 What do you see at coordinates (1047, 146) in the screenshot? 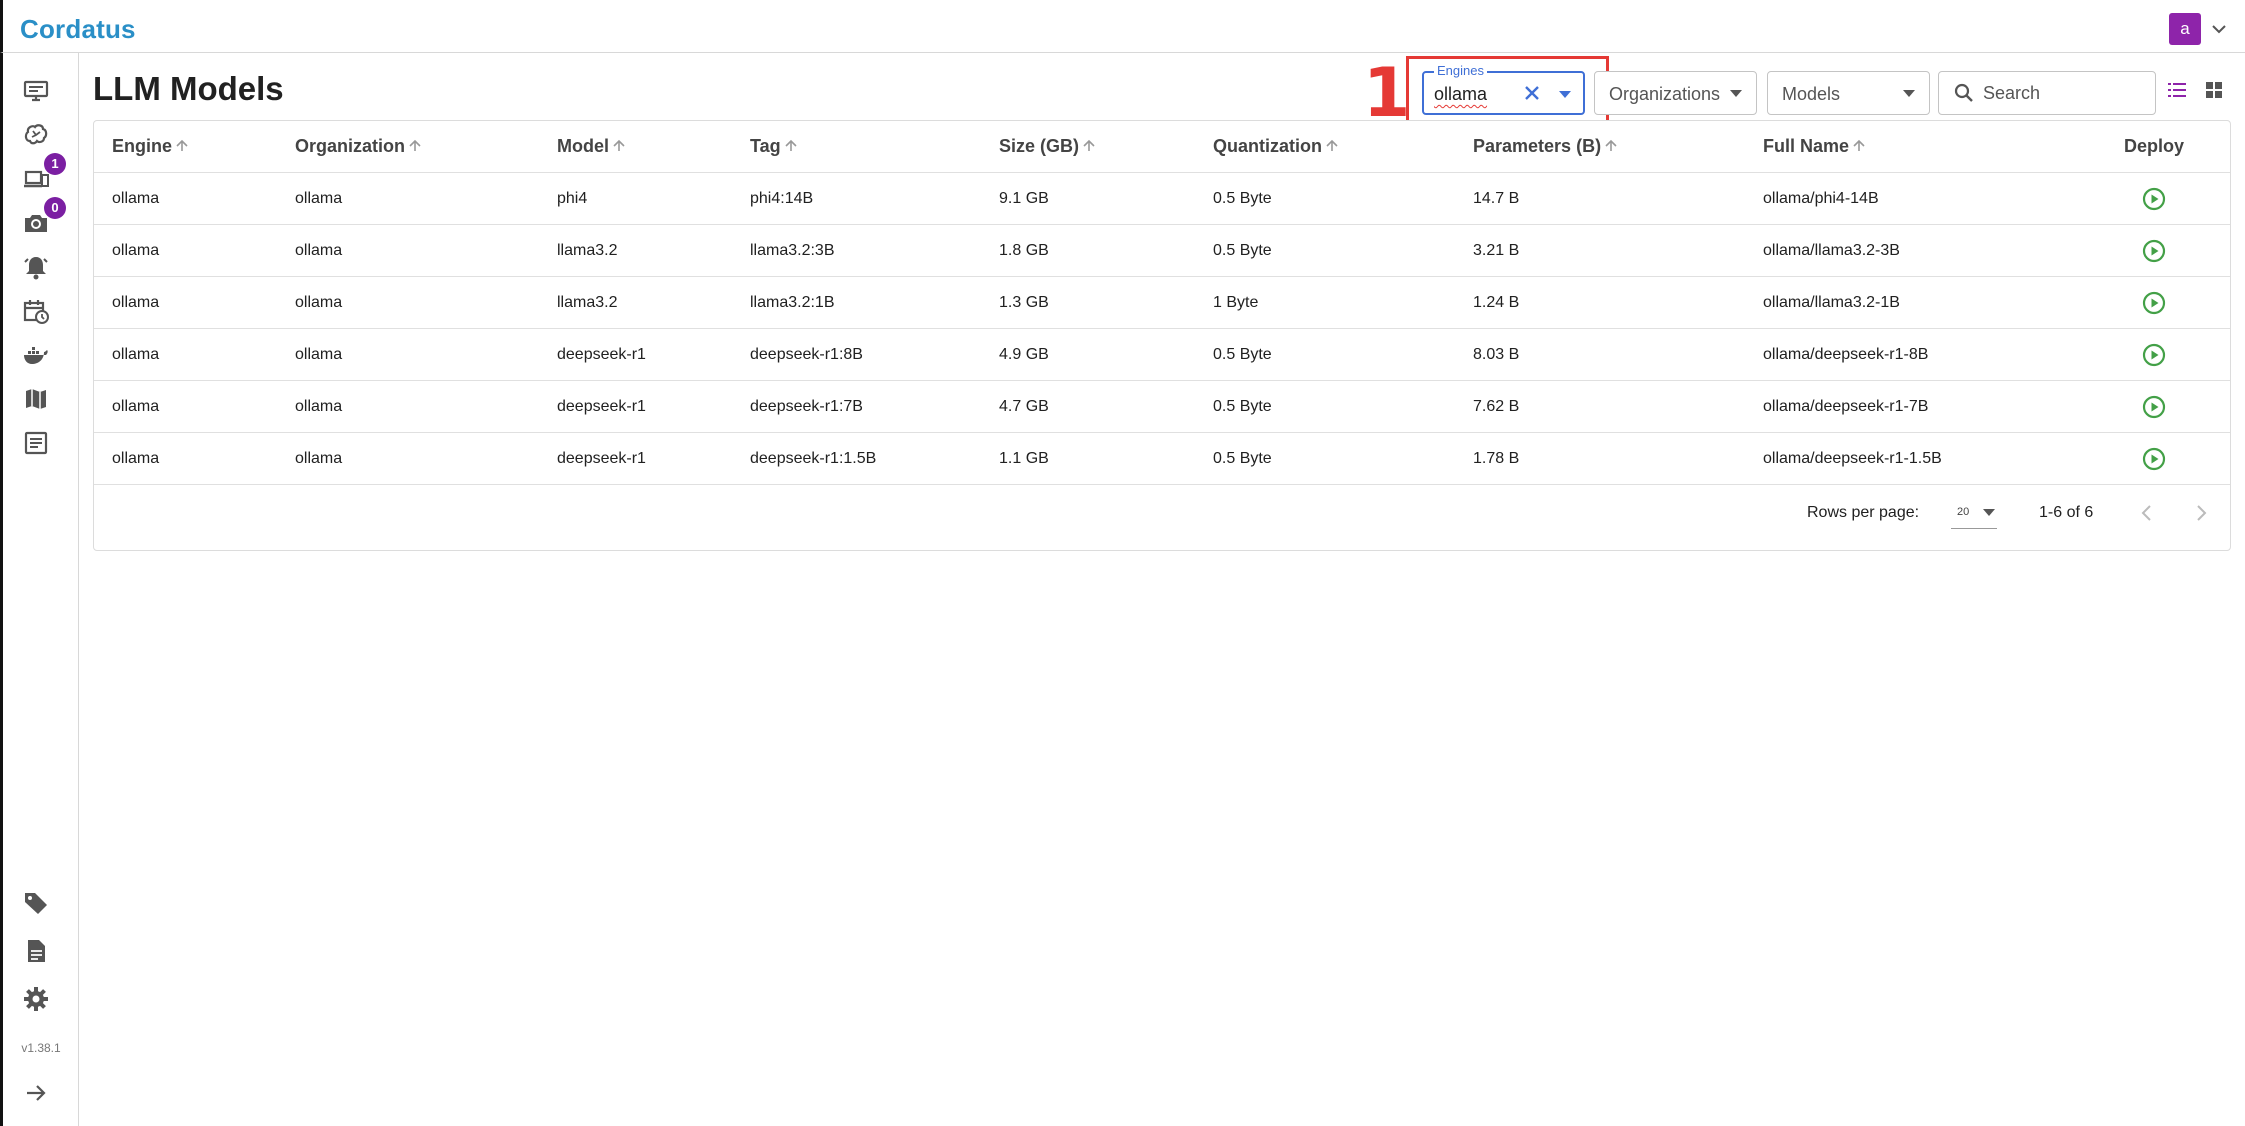
I see `column-size: Size (GB)` at bounding box center [1047, 146].